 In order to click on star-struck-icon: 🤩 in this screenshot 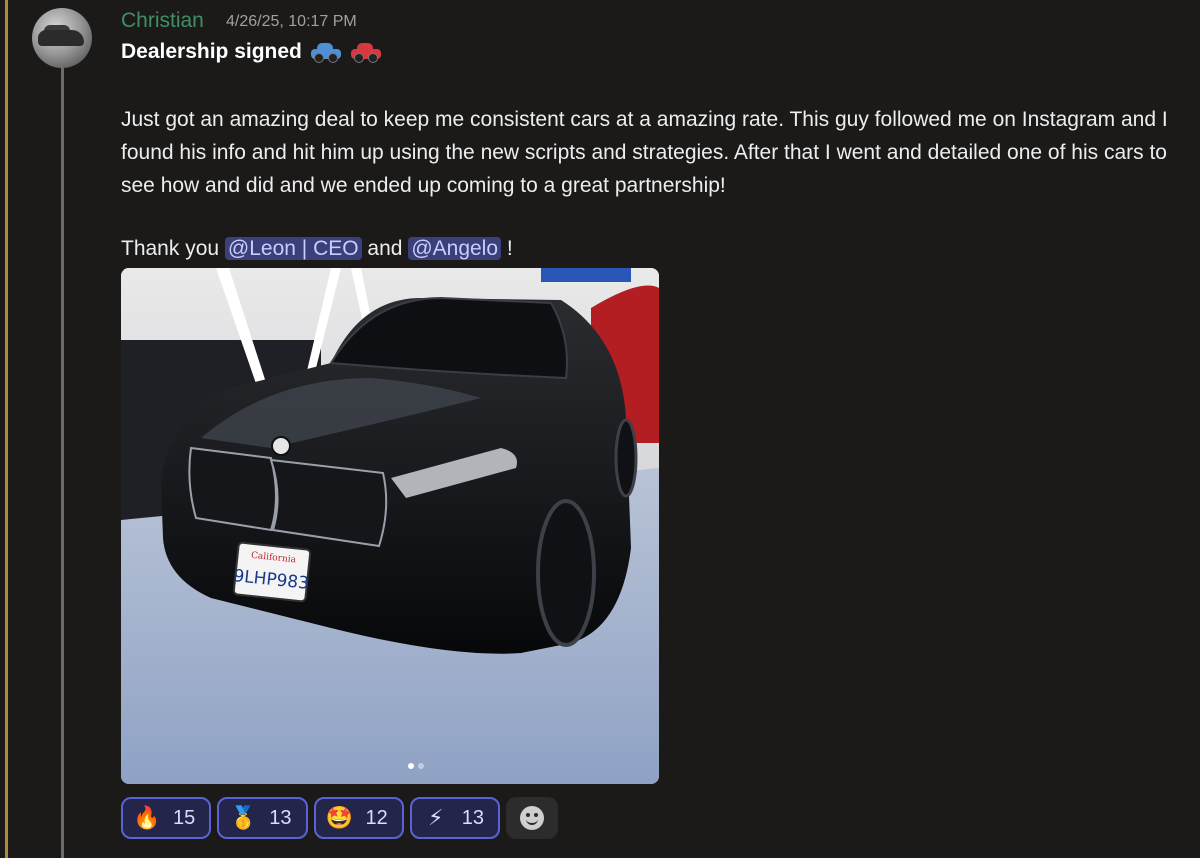, I will do `click(339, 817)`.